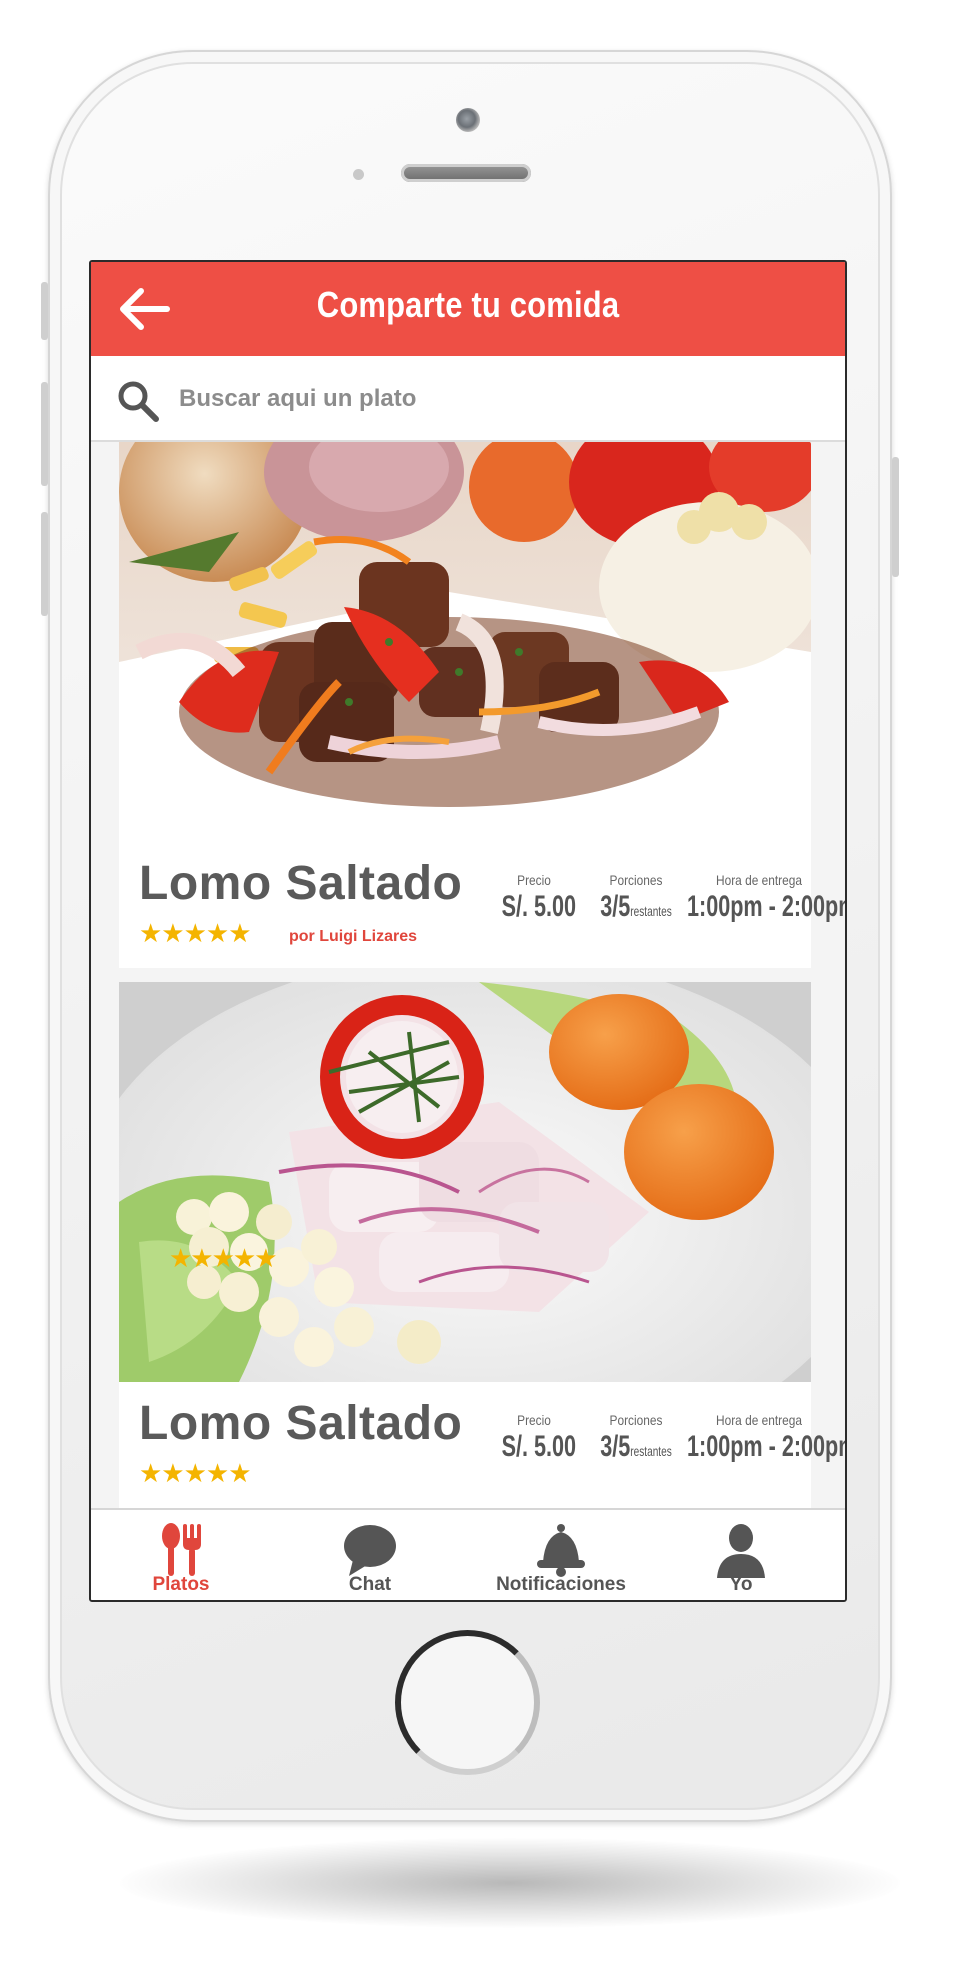  What do you see at coordinates (44, 434) in the screenshot?
I see `phone-volume-up` at bounding box center [44, 434].